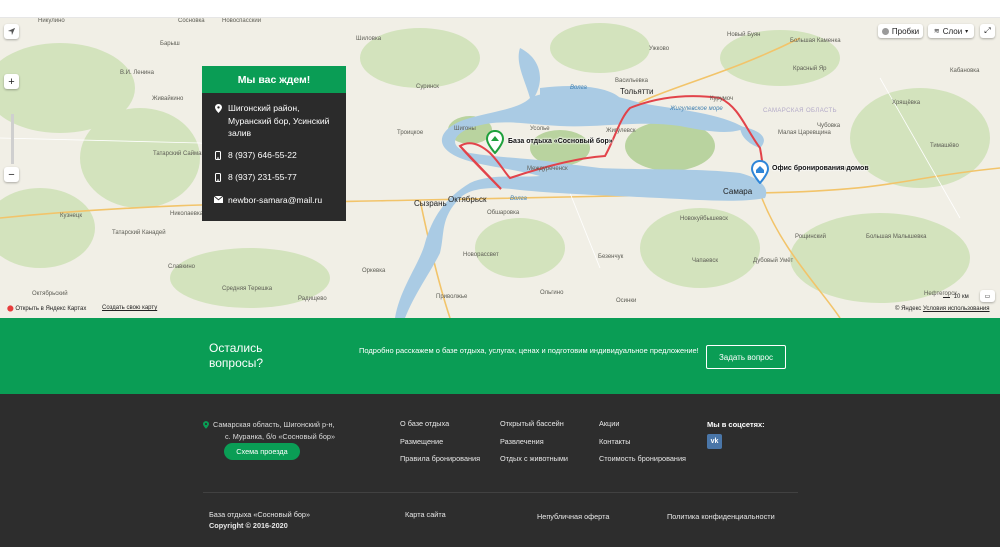 Image resolution: width=1000 pixels, height=547 pixels. I want to click on card-phone1: 8 (937) 646-55-22, so click(262, 155).